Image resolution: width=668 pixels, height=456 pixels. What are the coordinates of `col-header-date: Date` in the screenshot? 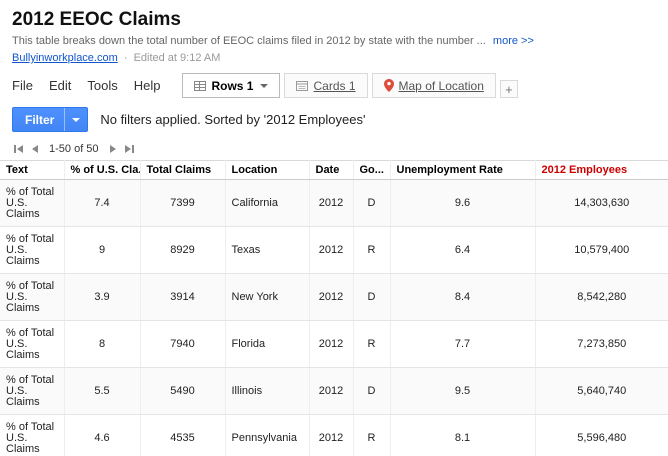 It's located at (331, 170).